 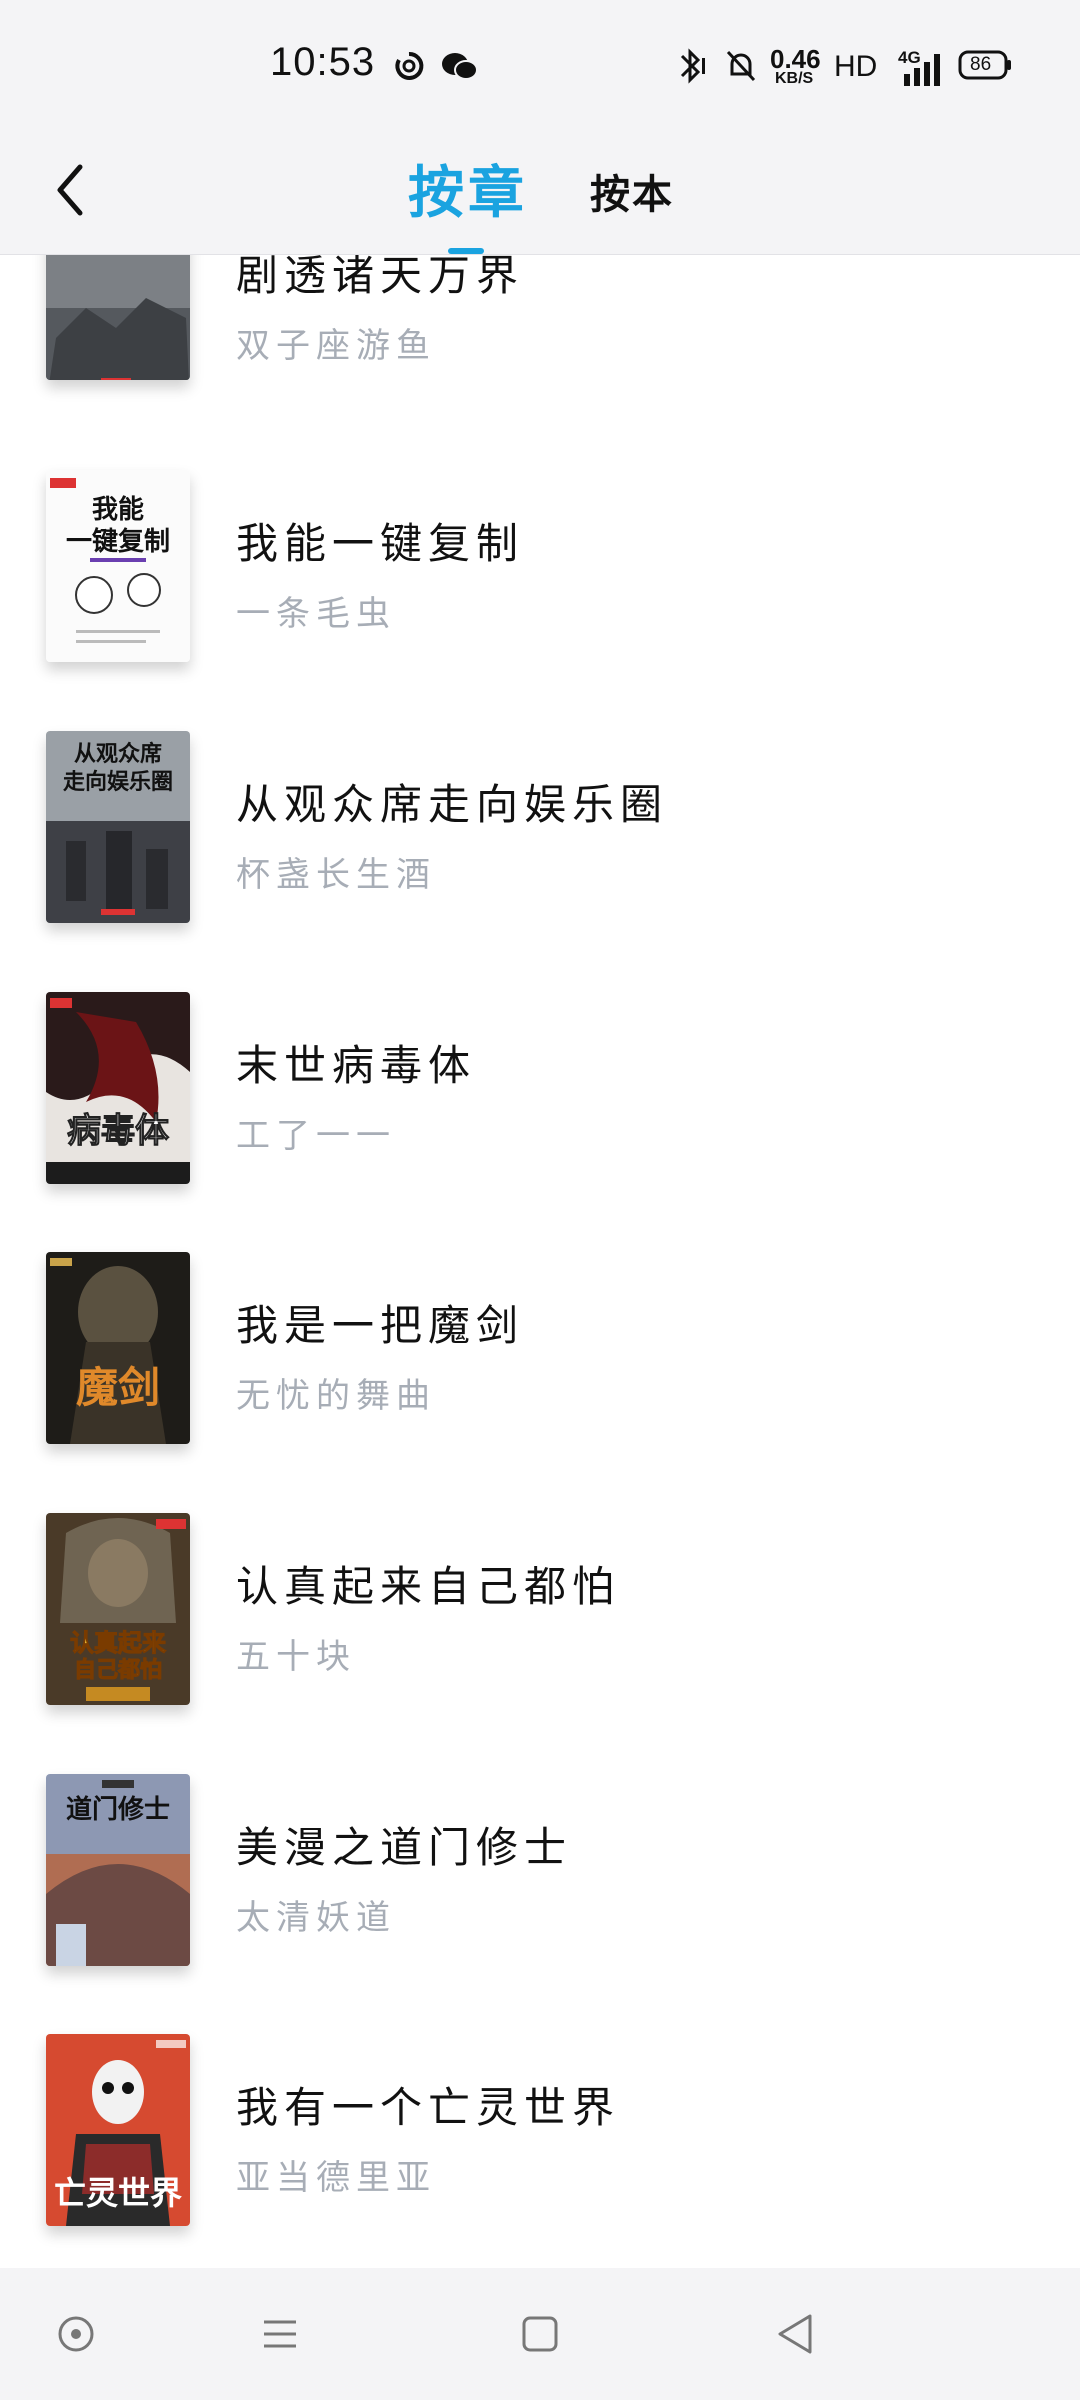 I want to click on bluetooth-icon, so click(x=692, y=66).